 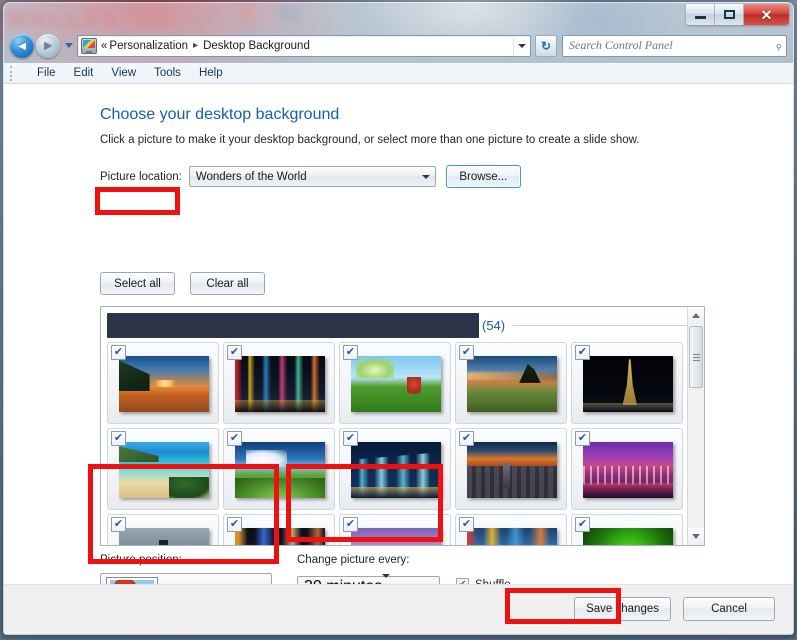 I want to click on close-icon: ✕, so click(x=766, y=14).